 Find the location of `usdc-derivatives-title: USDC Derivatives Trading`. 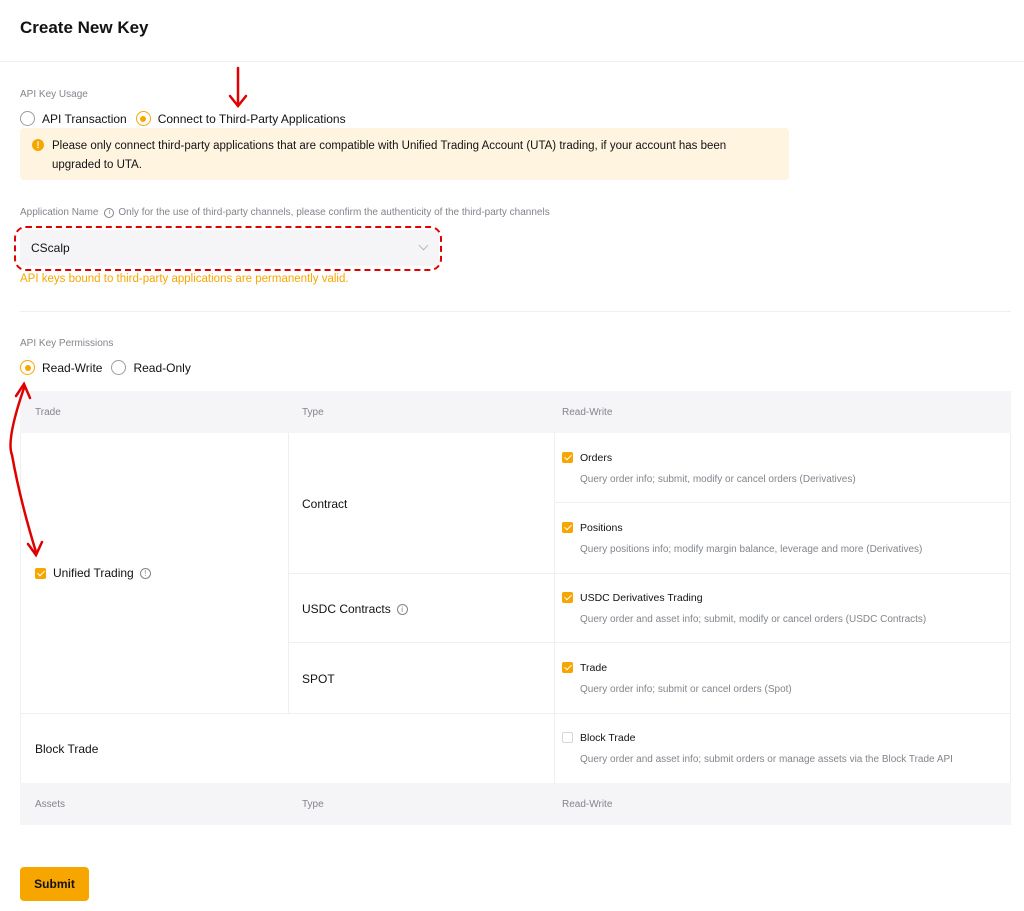

usdc-derivatives-title: USDC Derivatives Trading is located at coordinates (641, 598).